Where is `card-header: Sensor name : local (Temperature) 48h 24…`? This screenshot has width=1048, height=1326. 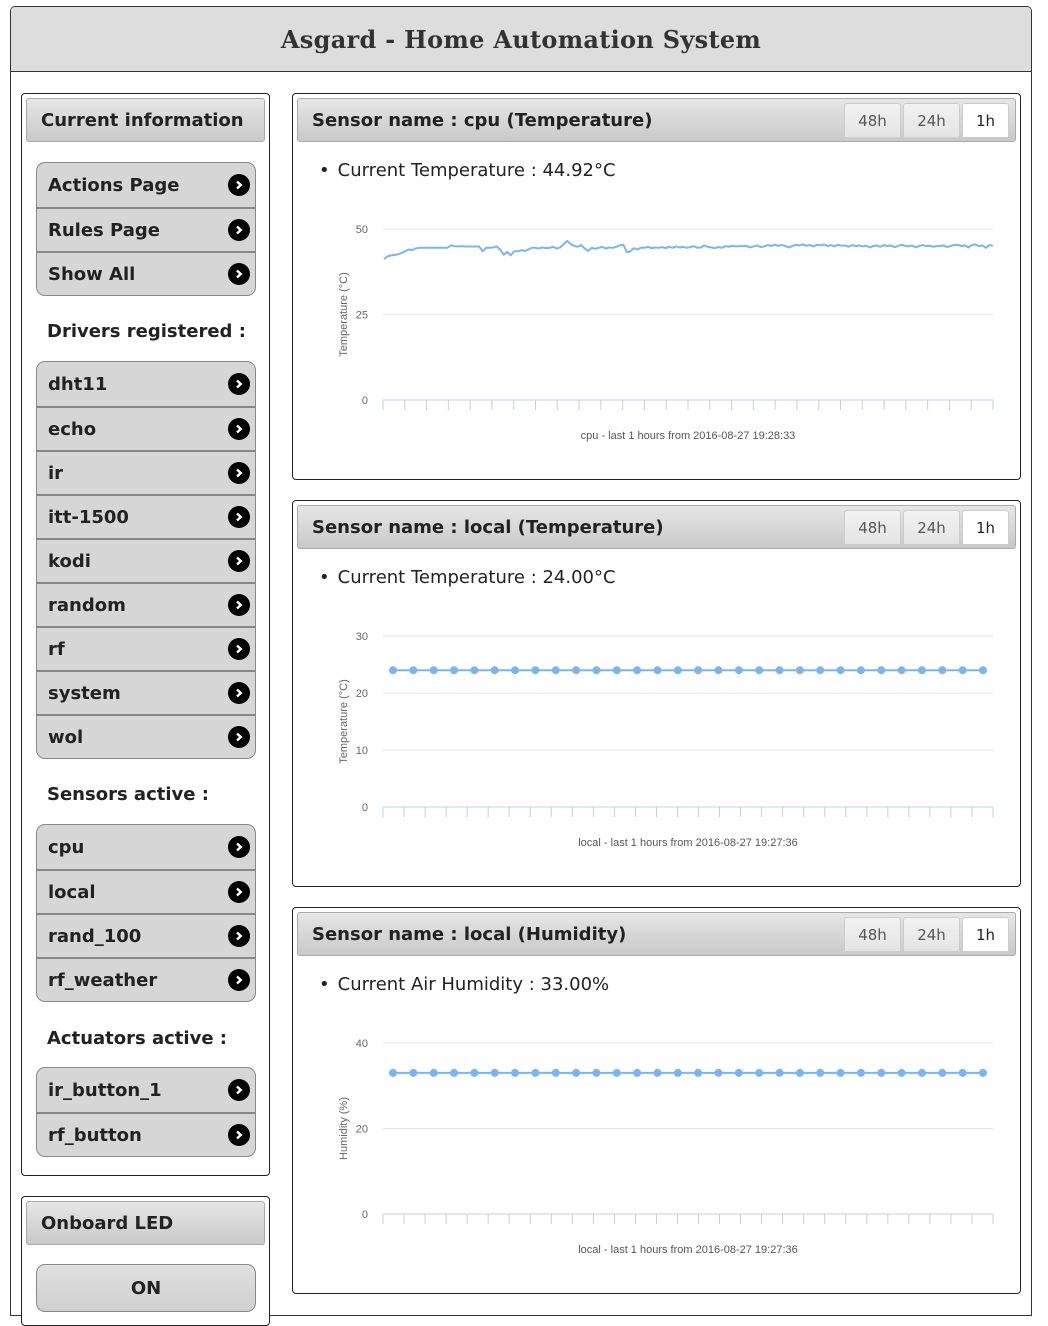 card-header: Sensor name : local (Temperature) 48h 24… is located at coordinates (656, 527).